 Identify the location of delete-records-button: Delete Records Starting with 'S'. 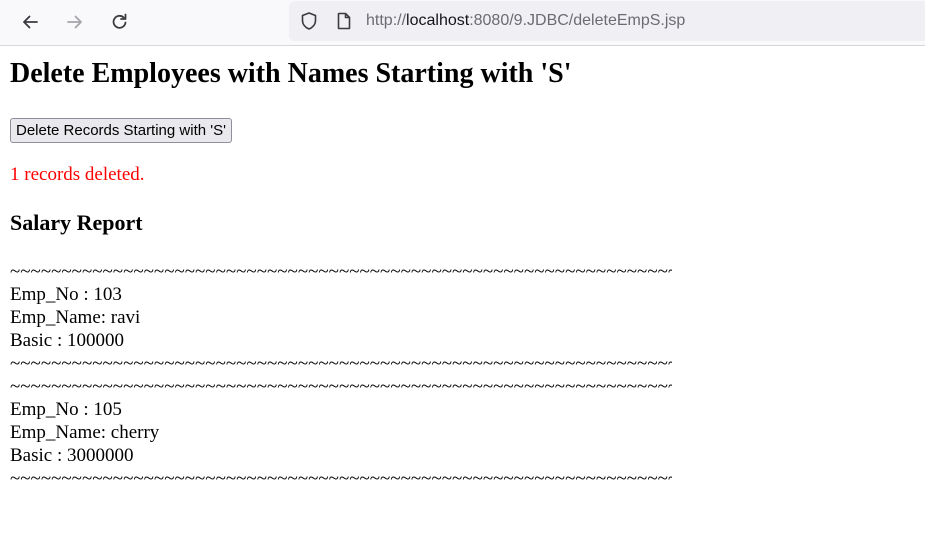
(121, 130).